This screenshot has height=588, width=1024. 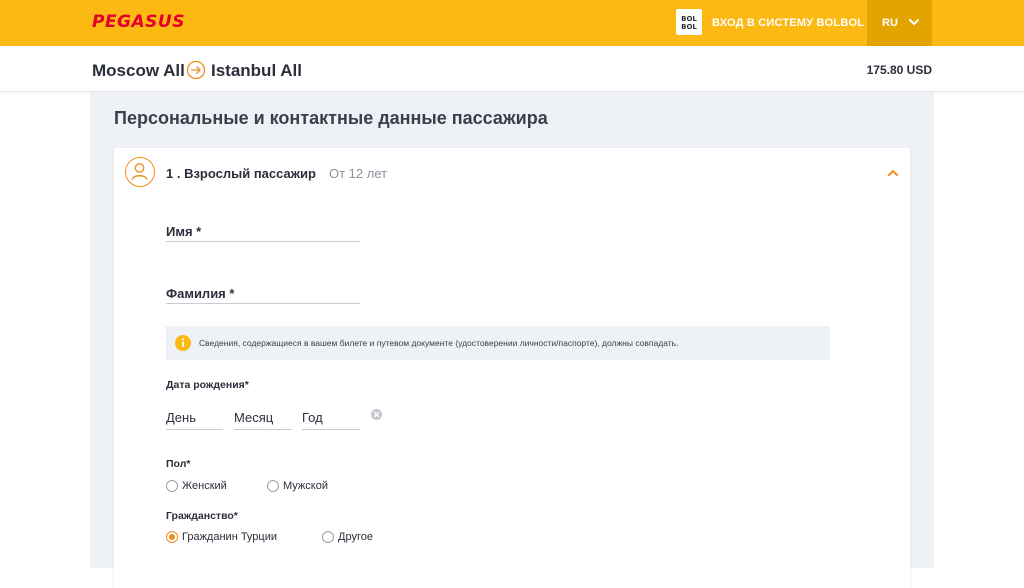 I want to click on citizenship-turkish-radio: Гражданин Турции, so click(x=221, y=537).